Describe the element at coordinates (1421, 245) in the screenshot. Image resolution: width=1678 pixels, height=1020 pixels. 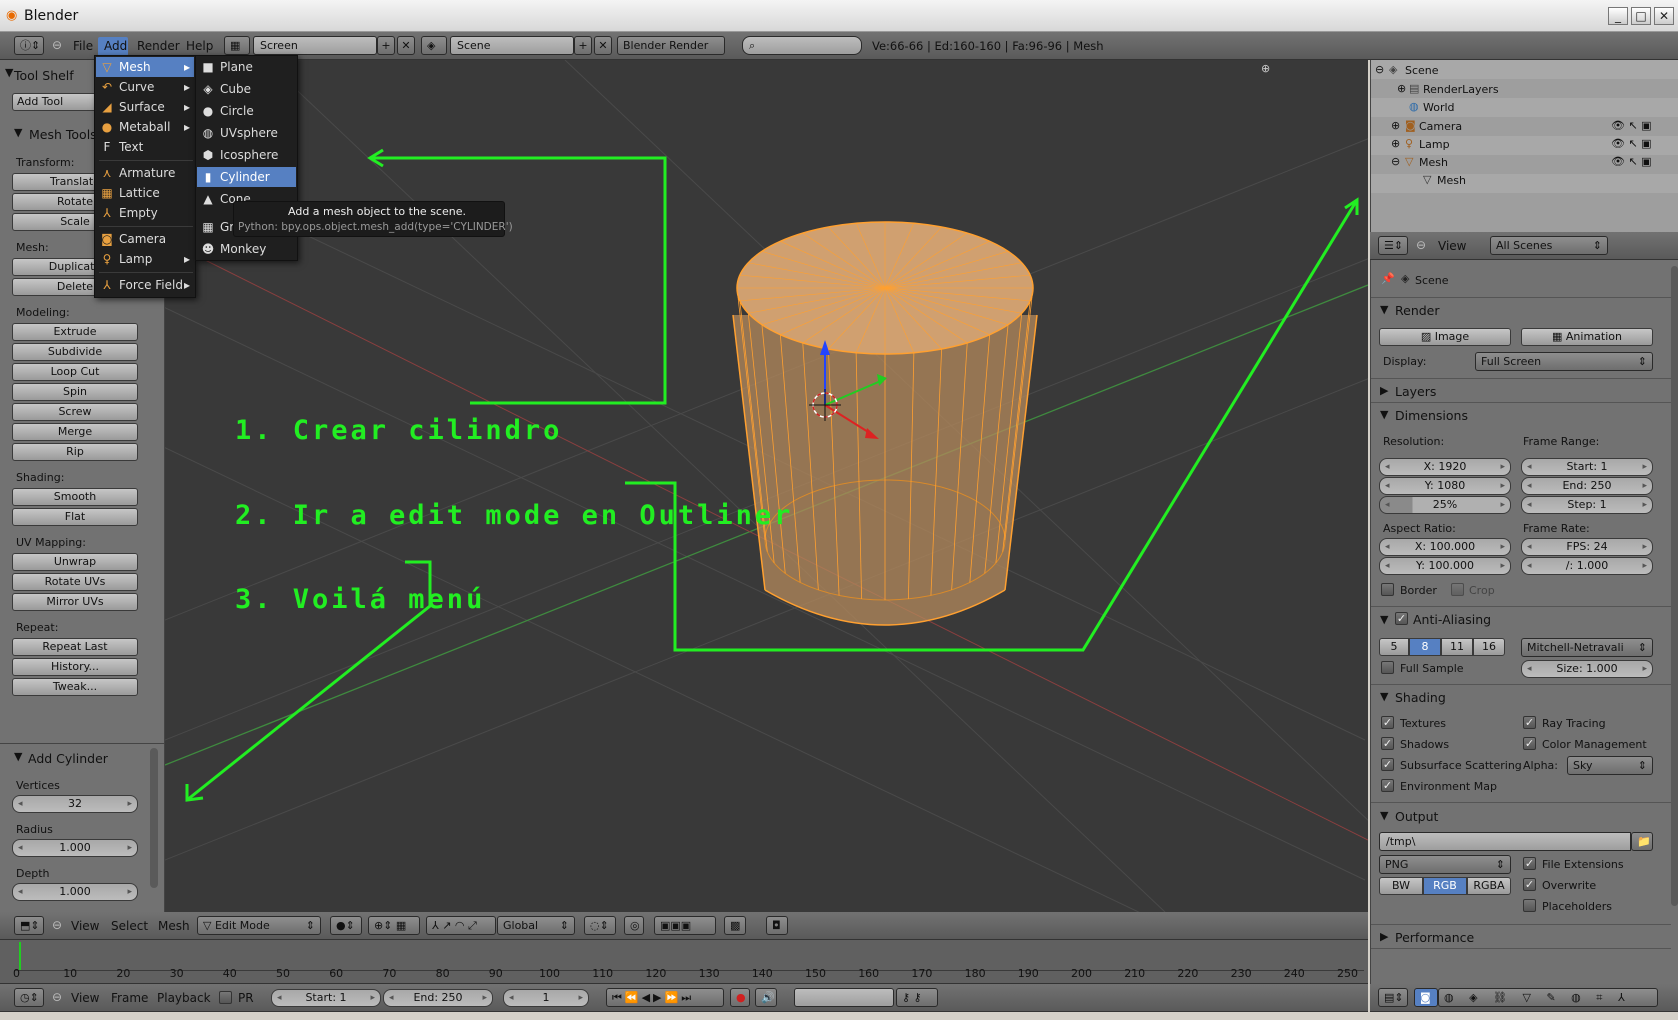
I see `outliner-collapse-icon: ⊖` at that location.